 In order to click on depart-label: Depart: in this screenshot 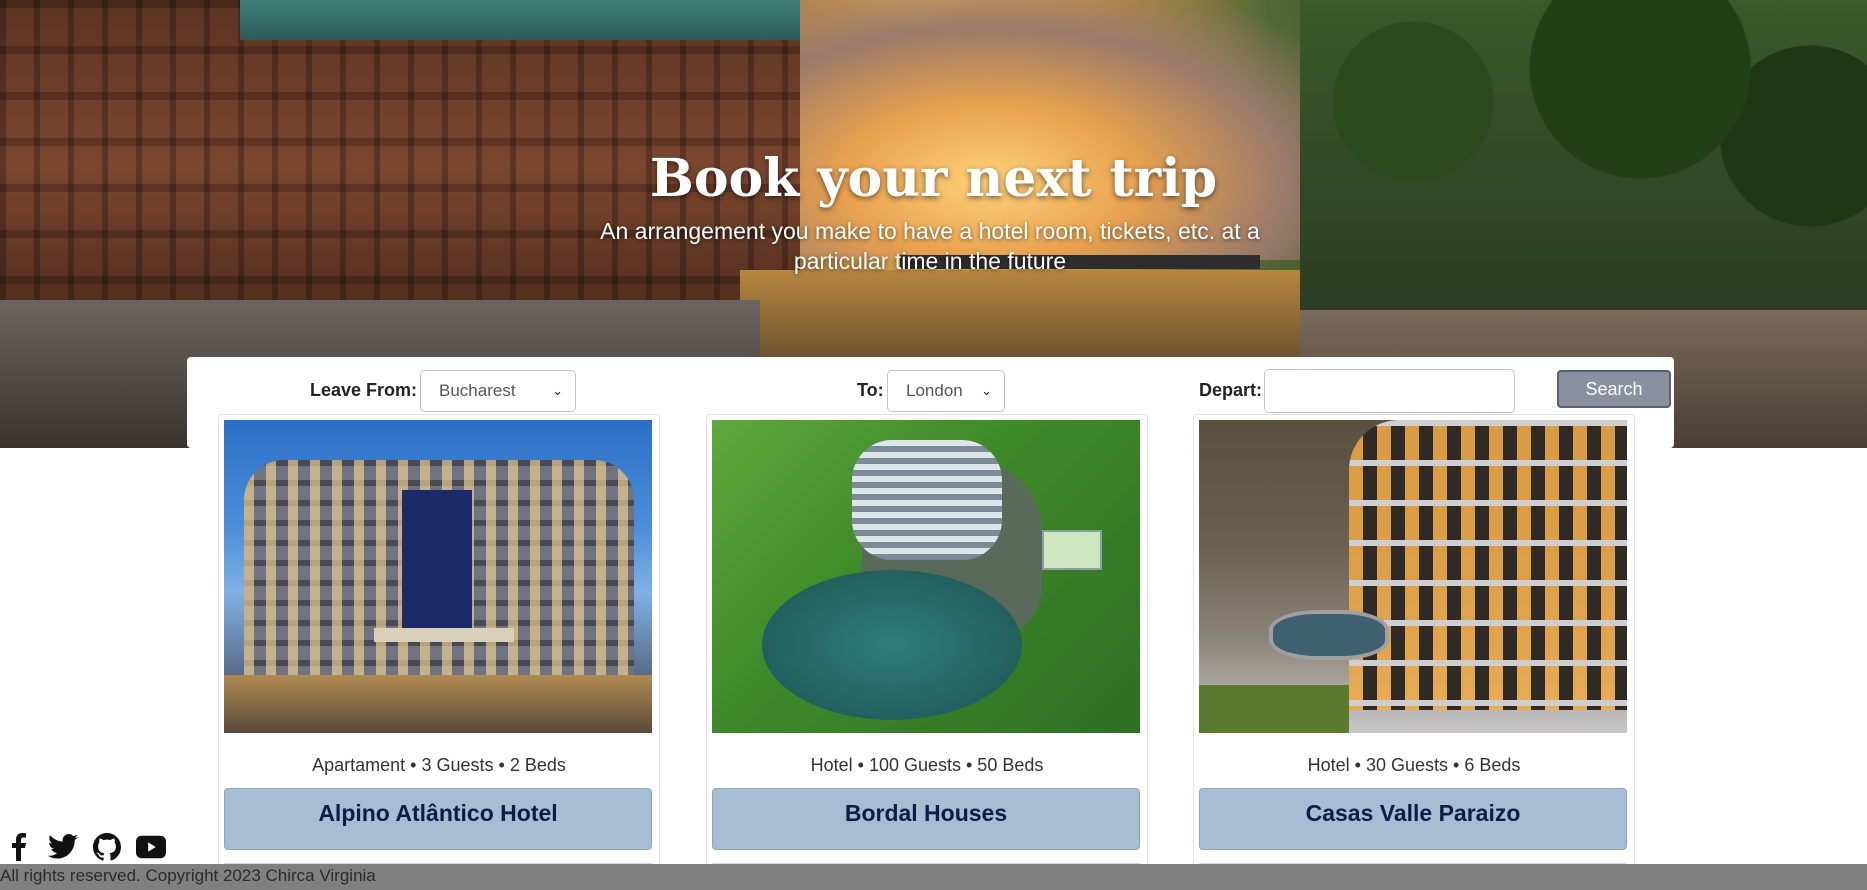, I will do `click(1231, 390)`.